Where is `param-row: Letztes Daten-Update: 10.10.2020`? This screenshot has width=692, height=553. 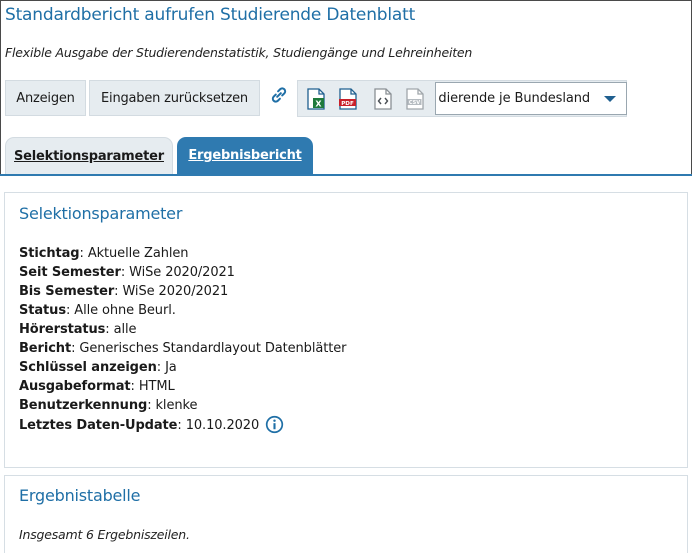
param-row: Letztes Daten-Update: 10.10.2020 is located at coordinates (182, 424).